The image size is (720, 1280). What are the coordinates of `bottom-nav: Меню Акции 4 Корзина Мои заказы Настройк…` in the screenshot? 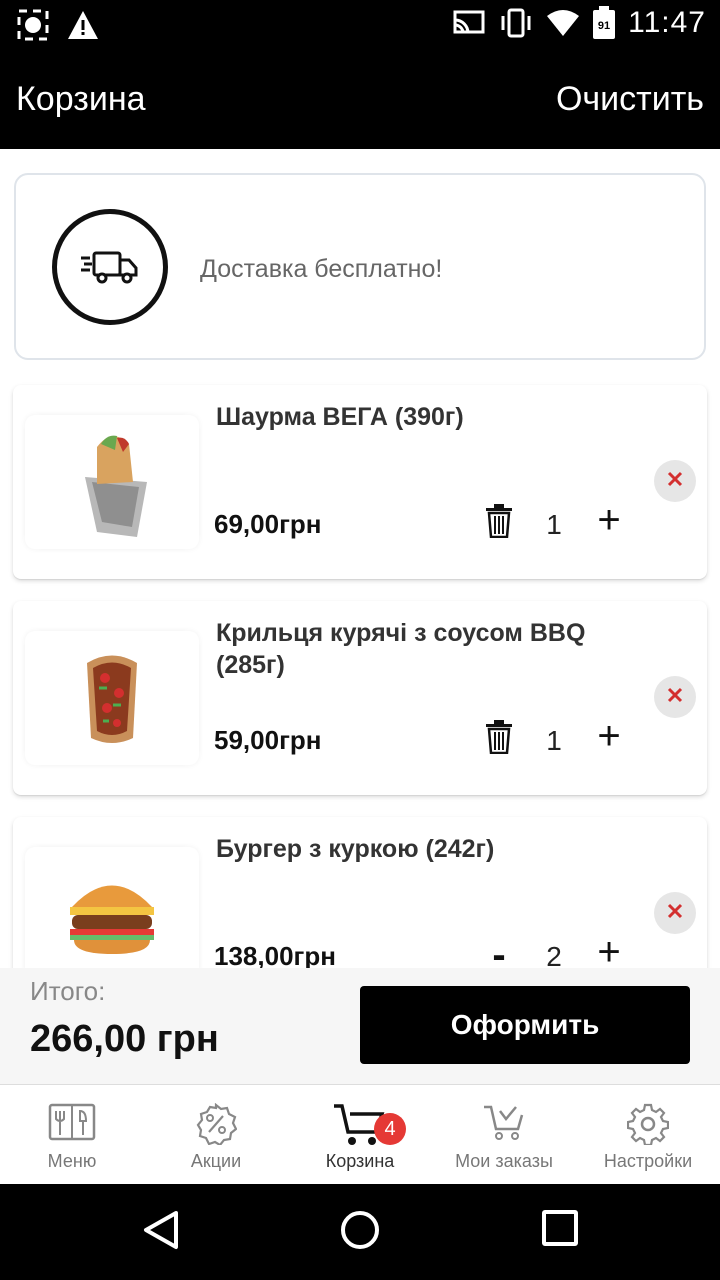 It's located at (360, 1134).